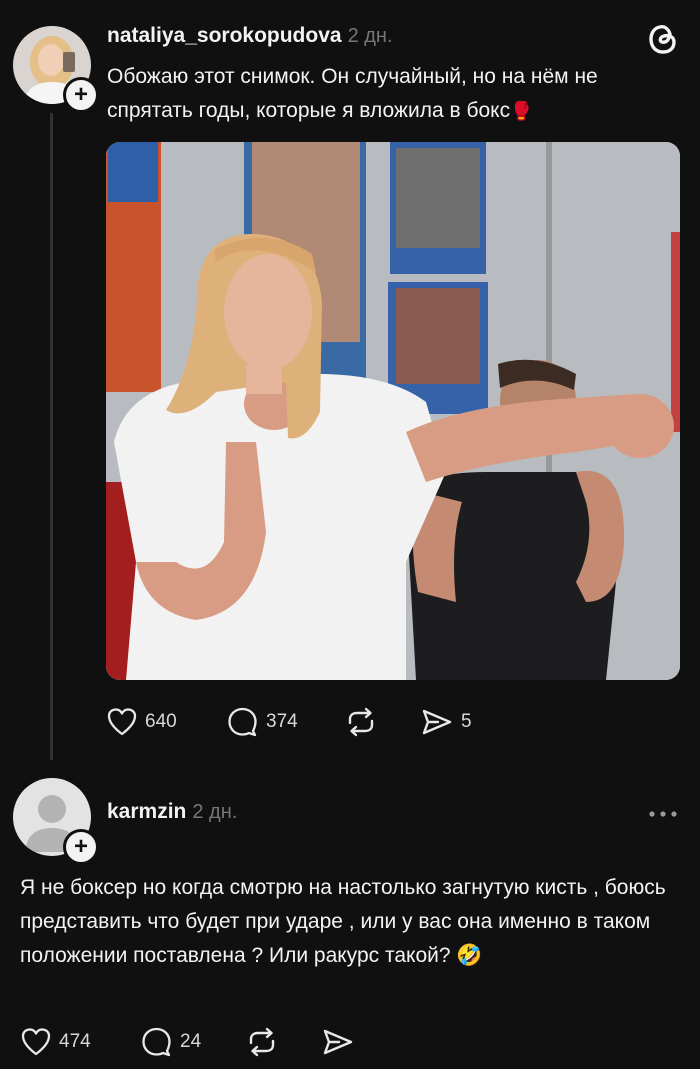 This screenshot has width=700, height=1069. What do you see at coordinates (161, 721) in the screenshot?
I see `post-like-count: 640` at bounding box center [161, 721].